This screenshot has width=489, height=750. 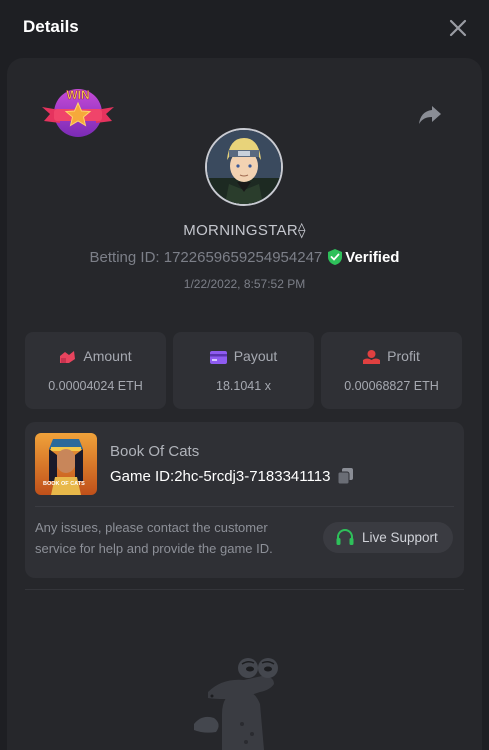 I want to click on crocodile-mascot-icon, so click(x=236, y=704).